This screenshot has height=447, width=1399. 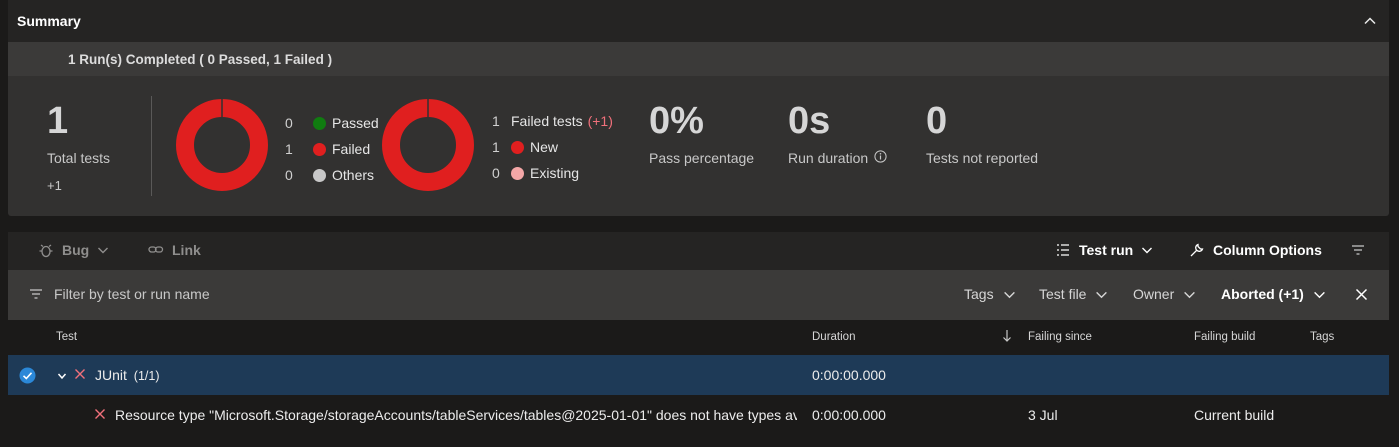 What do you see at coordinates (828, 158) in the screenshot?
I see `run-duration-label: Run duration` at bounding box center [828, 158].